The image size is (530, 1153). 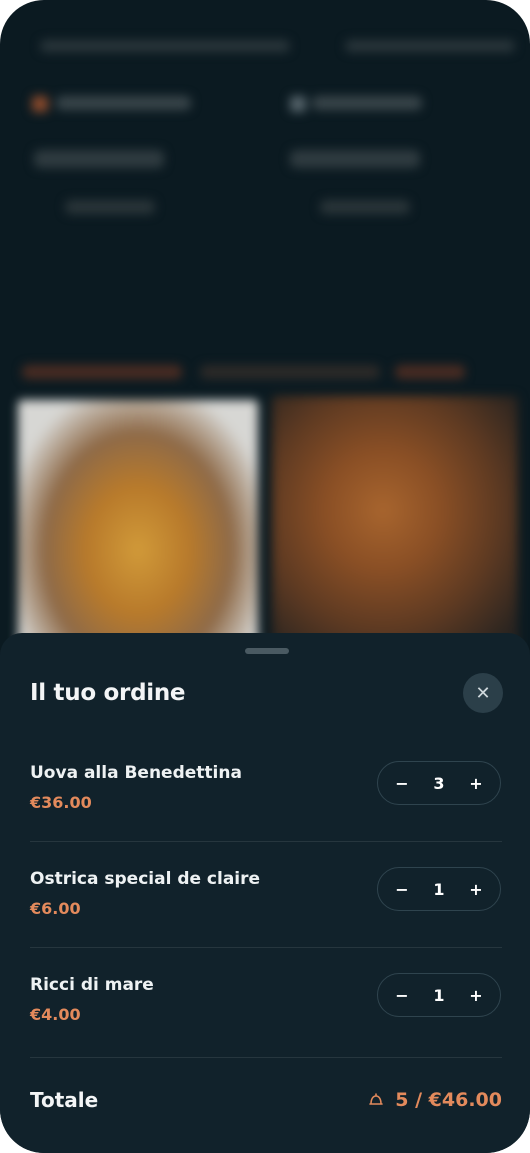 I want to click on total-value: 5 / €46.00, so click(x=448, y=1100).